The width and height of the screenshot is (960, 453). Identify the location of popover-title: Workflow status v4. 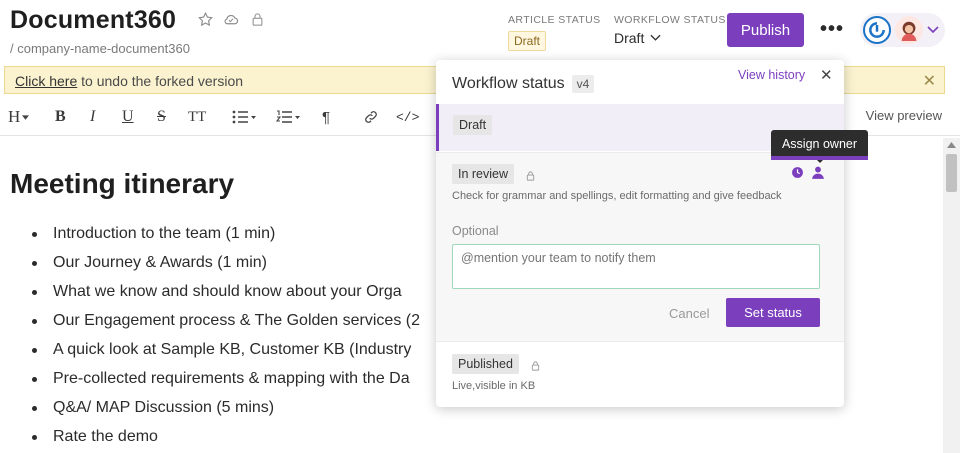
(523, 84).